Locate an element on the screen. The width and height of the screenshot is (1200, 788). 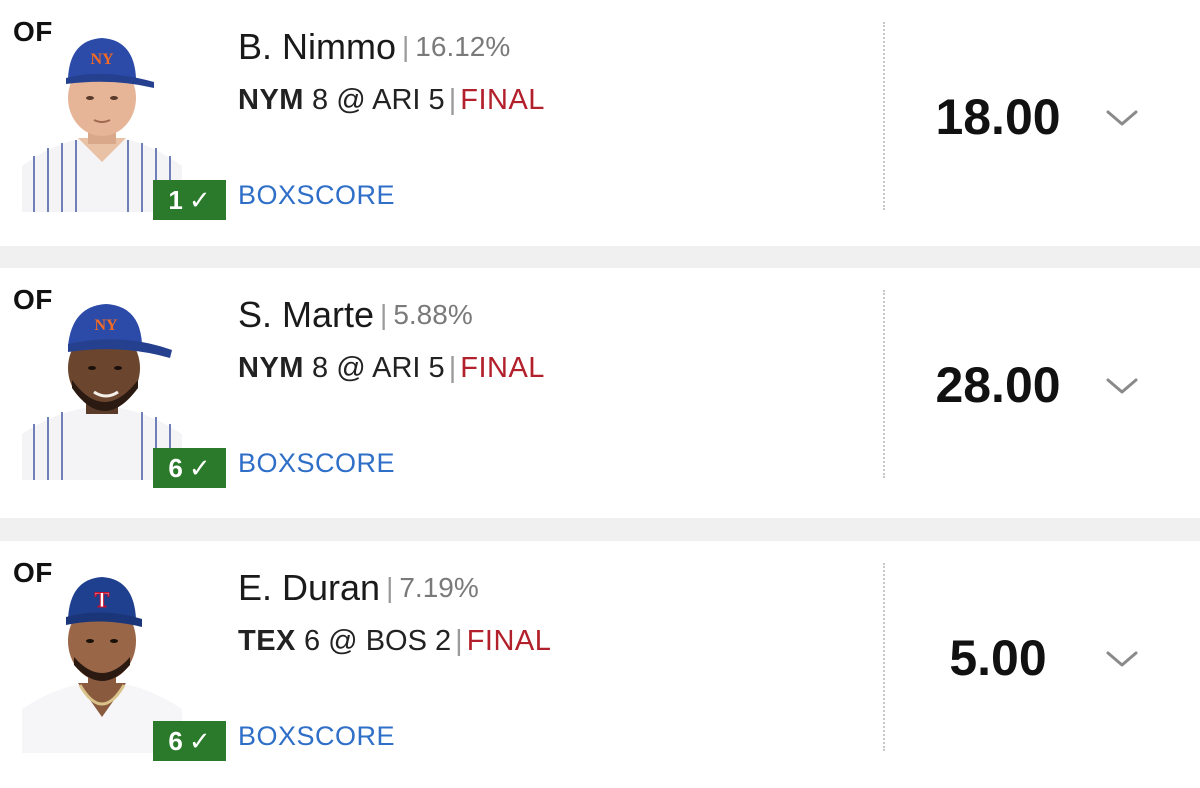
ownership-percent: 16.12% is located at coordinates (463, 46).